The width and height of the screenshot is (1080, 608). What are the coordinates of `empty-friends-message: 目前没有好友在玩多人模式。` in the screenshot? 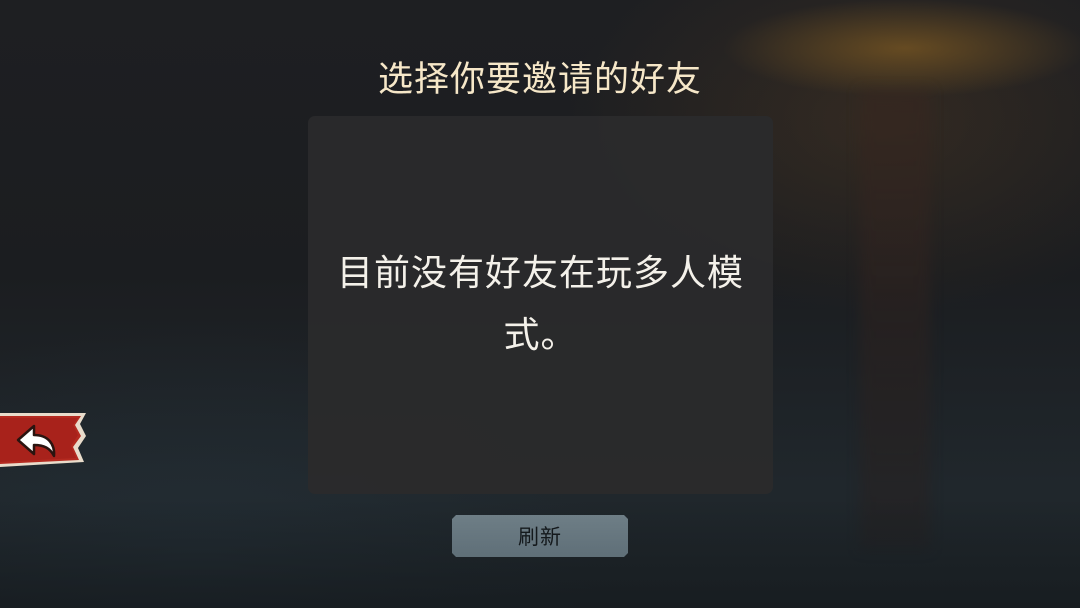 It's located at (540, 304).